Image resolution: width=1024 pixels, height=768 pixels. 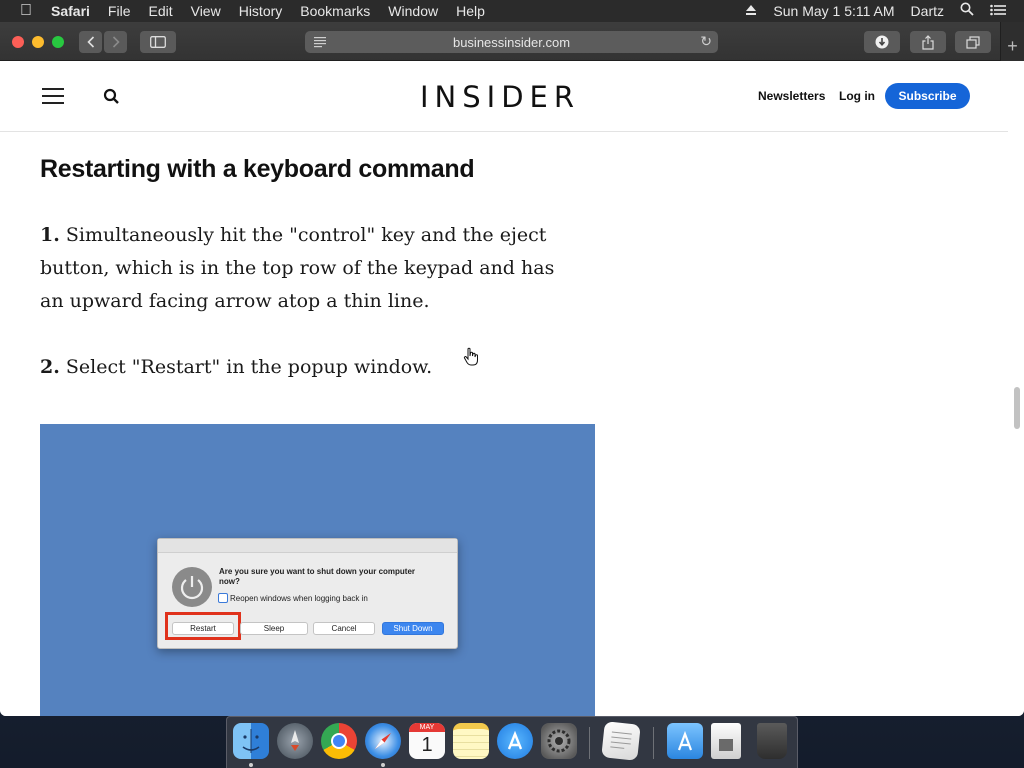 What do you see at coordinates (1012, 46) in the screenshot?
I see `plus-icon: +` at bounding box center [1012, 46].